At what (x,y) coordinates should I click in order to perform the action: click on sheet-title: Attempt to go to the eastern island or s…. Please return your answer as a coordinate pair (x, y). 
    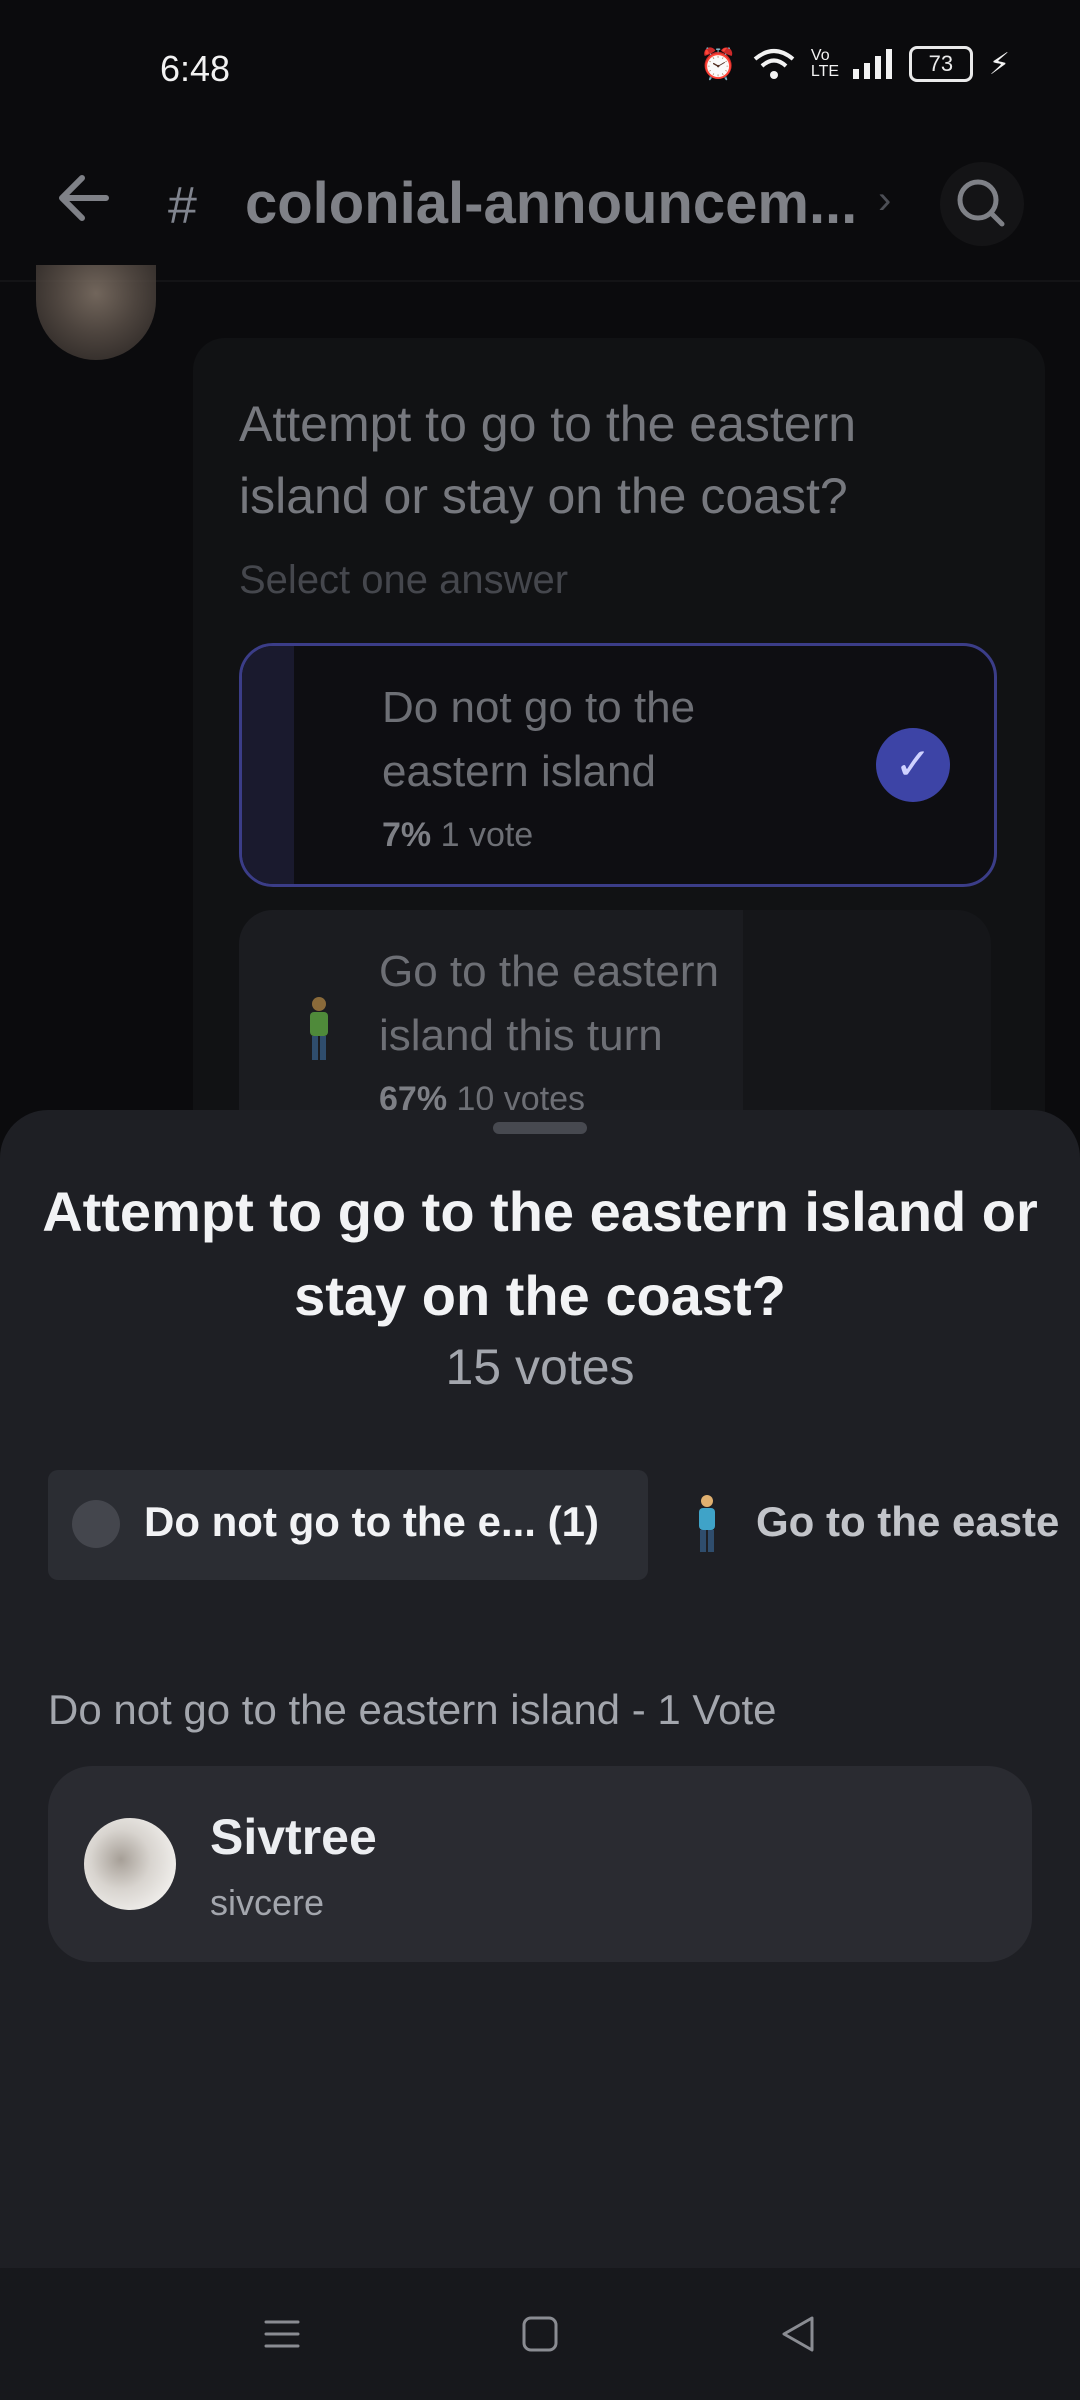
    Looking at the image, I should click on (540, 1253).